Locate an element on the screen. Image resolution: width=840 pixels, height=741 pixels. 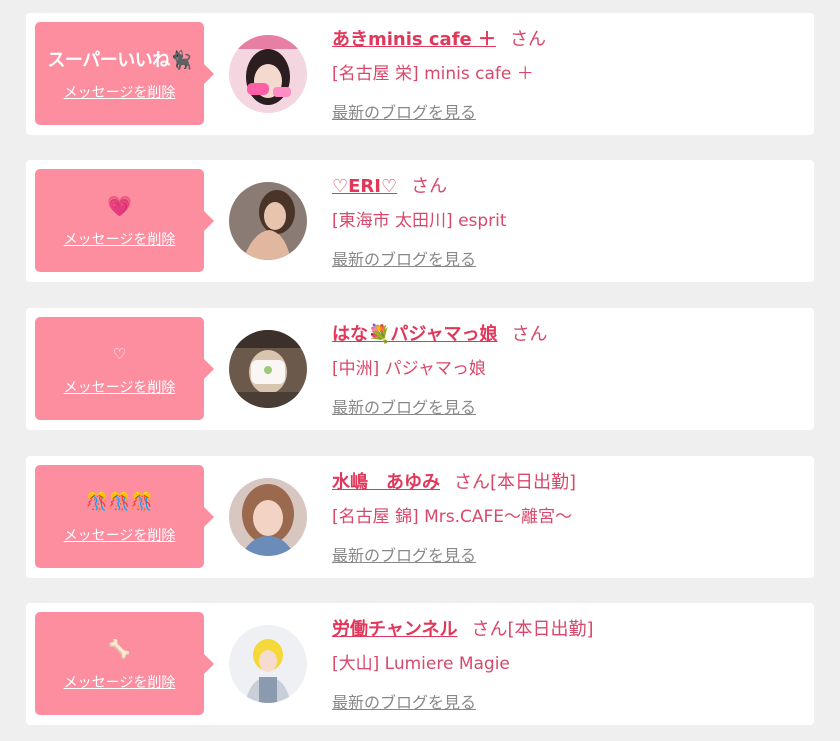
message-bubble: スーパーいいね🐈‍⬛ メッセージを削除 is located at coordinates (124, 73).